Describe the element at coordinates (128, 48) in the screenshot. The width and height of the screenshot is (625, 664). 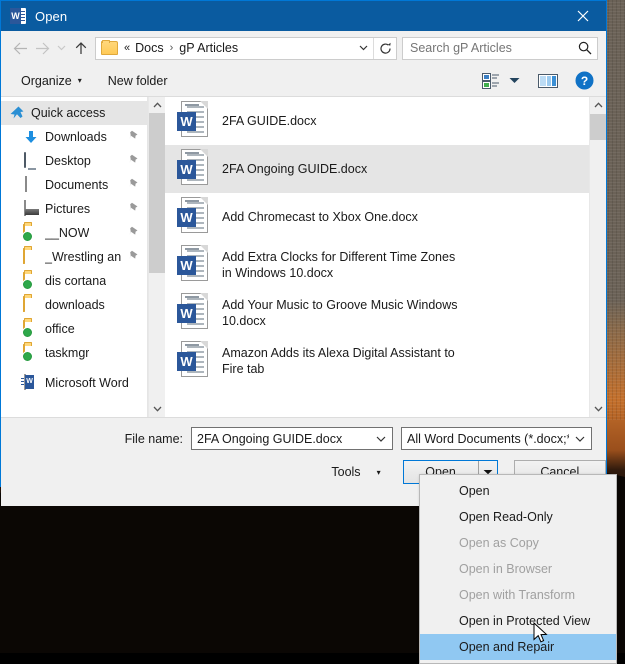
I see `breadcrumb-overflow: «` at that location.